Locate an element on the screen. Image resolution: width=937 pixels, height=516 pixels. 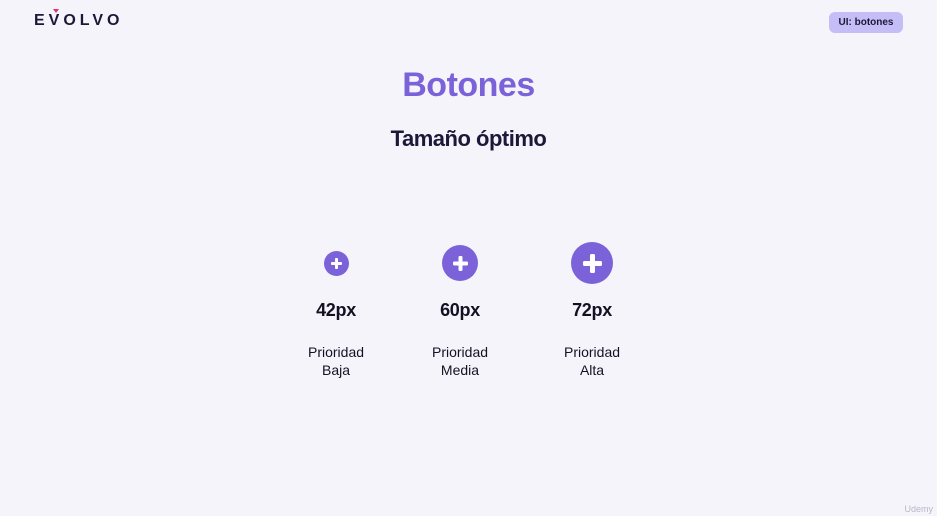
size-column-small: 42px Prioridad Baja is located at coordinates (336, 308).